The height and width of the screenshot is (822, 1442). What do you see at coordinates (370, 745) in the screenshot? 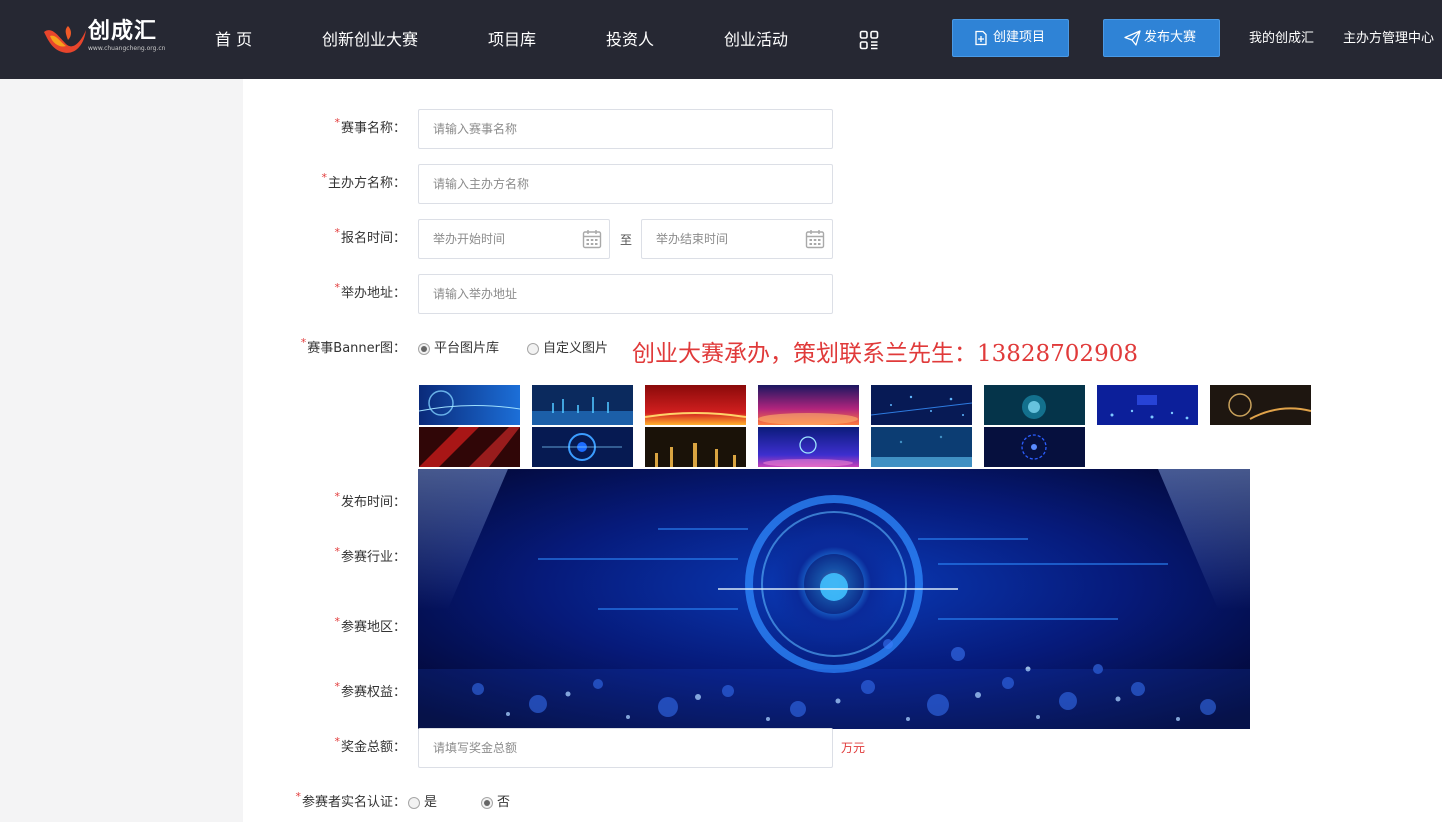
I see `prize-total-label: *奖金总额：` at bounding box center [370, 745].